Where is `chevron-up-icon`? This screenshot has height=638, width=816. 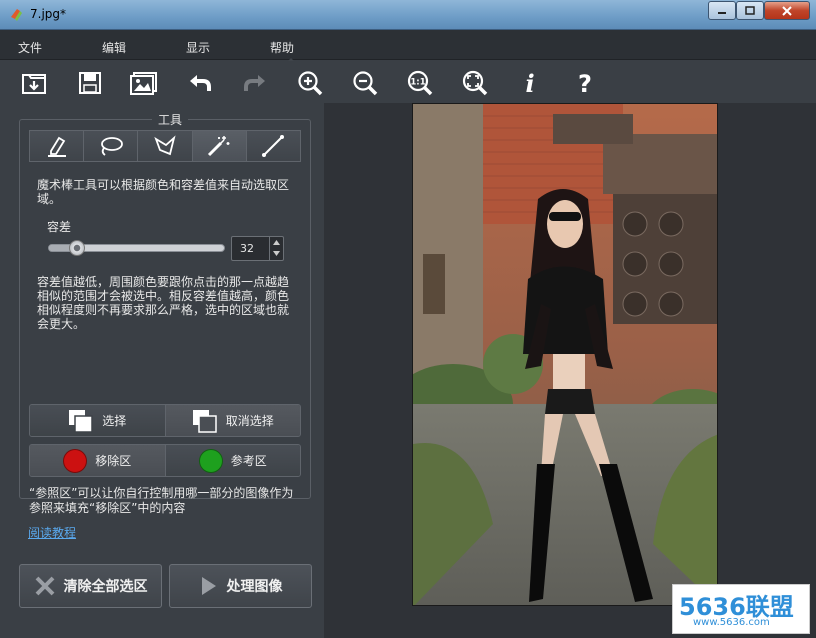 chevron-up-icon is located at coordinates (276, 242).